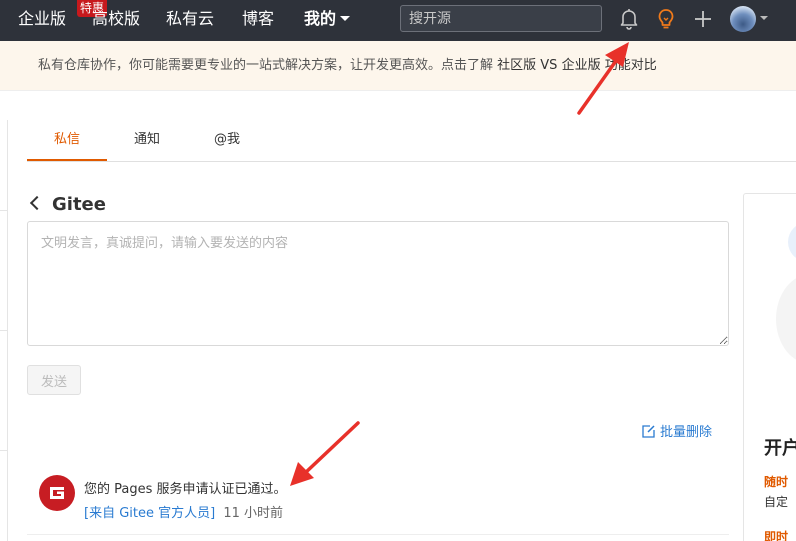 This screenshot has height=541, width=796. What do you see at coordinates (266, 65) in the screenshot?
I see `banner-text: 私有仓库协作，你可能需要更专业的一站式解决方案，让开发更高效。点击了解` at bounding box center [266, 65].